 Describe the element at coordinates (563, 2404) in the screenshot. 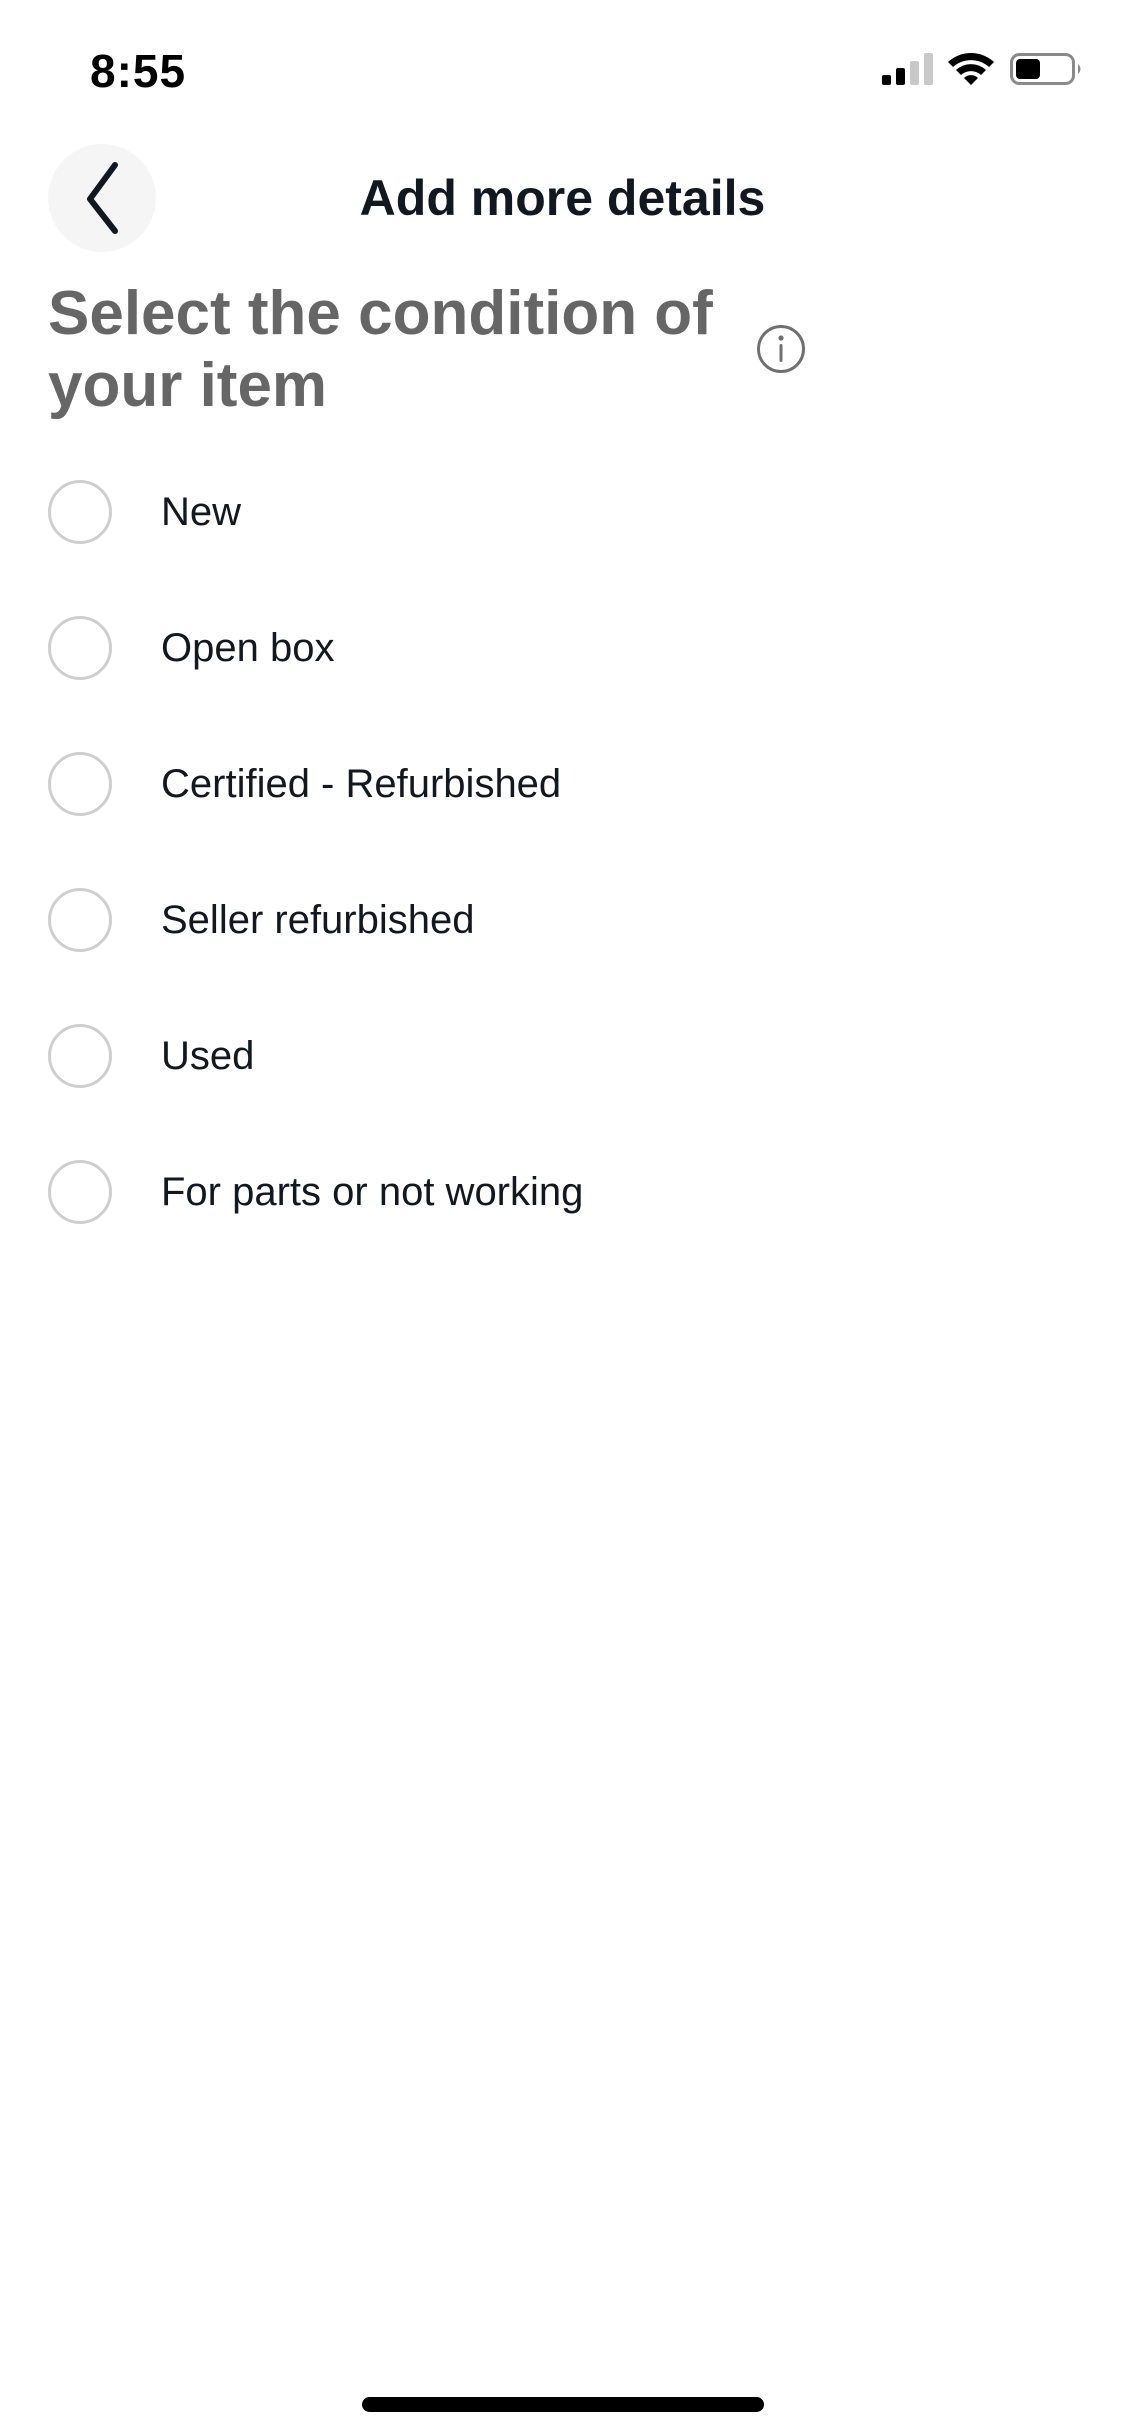

I see `home-indicator` at that location.